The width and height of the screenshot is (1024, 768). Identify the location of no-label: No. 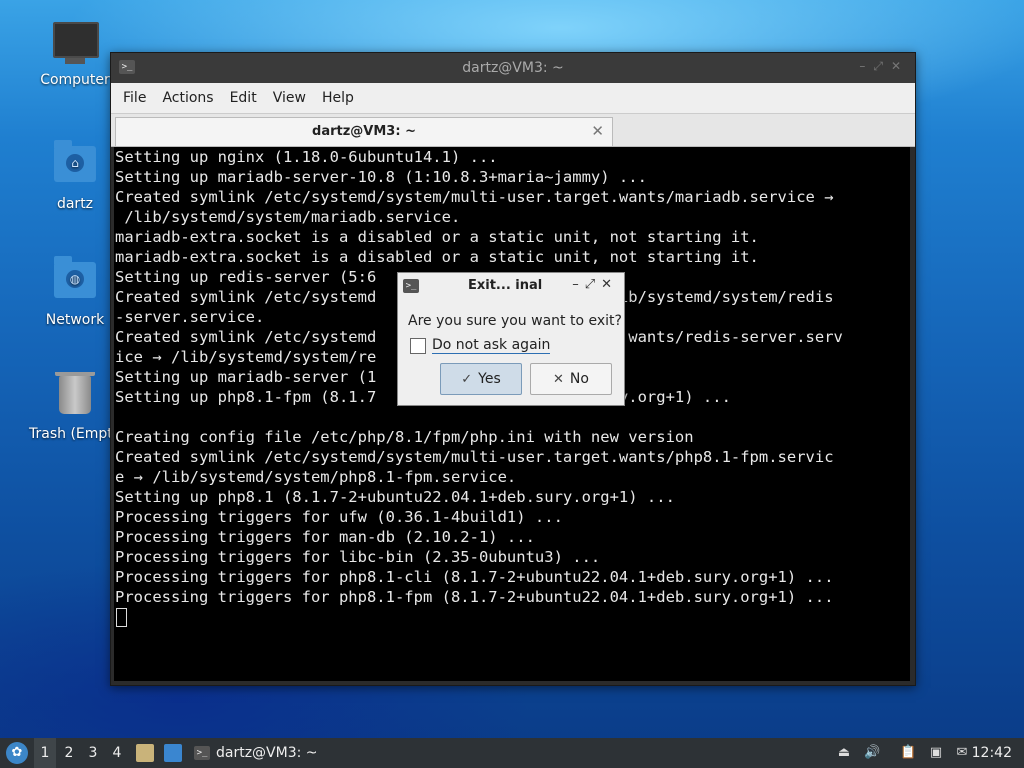
(579, 379).